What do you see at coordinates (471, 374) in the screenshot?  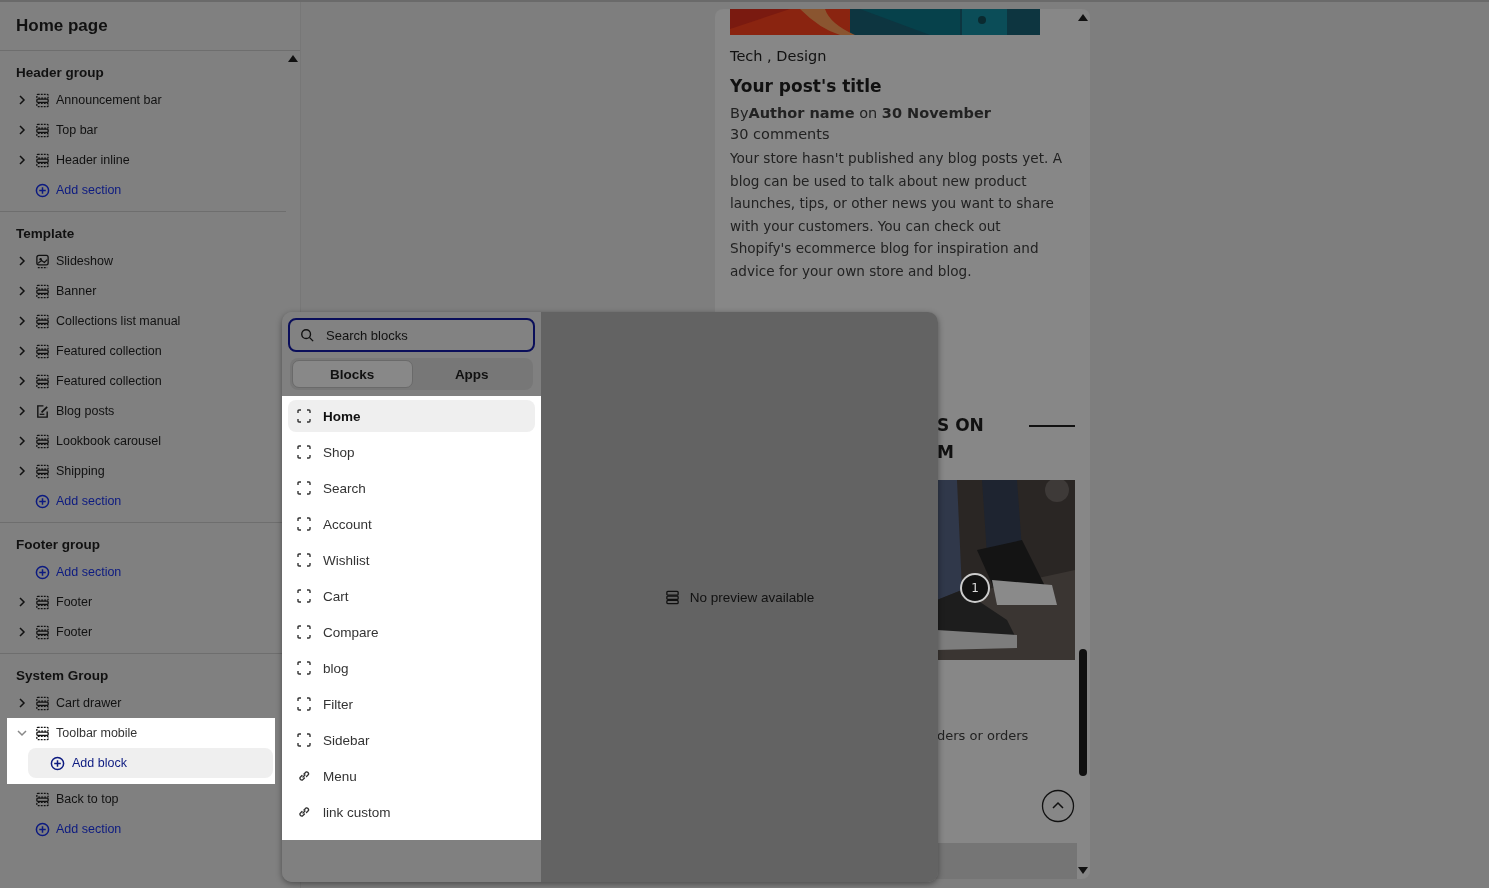 I see `tab: Apps` at bounding box center [471, 374].